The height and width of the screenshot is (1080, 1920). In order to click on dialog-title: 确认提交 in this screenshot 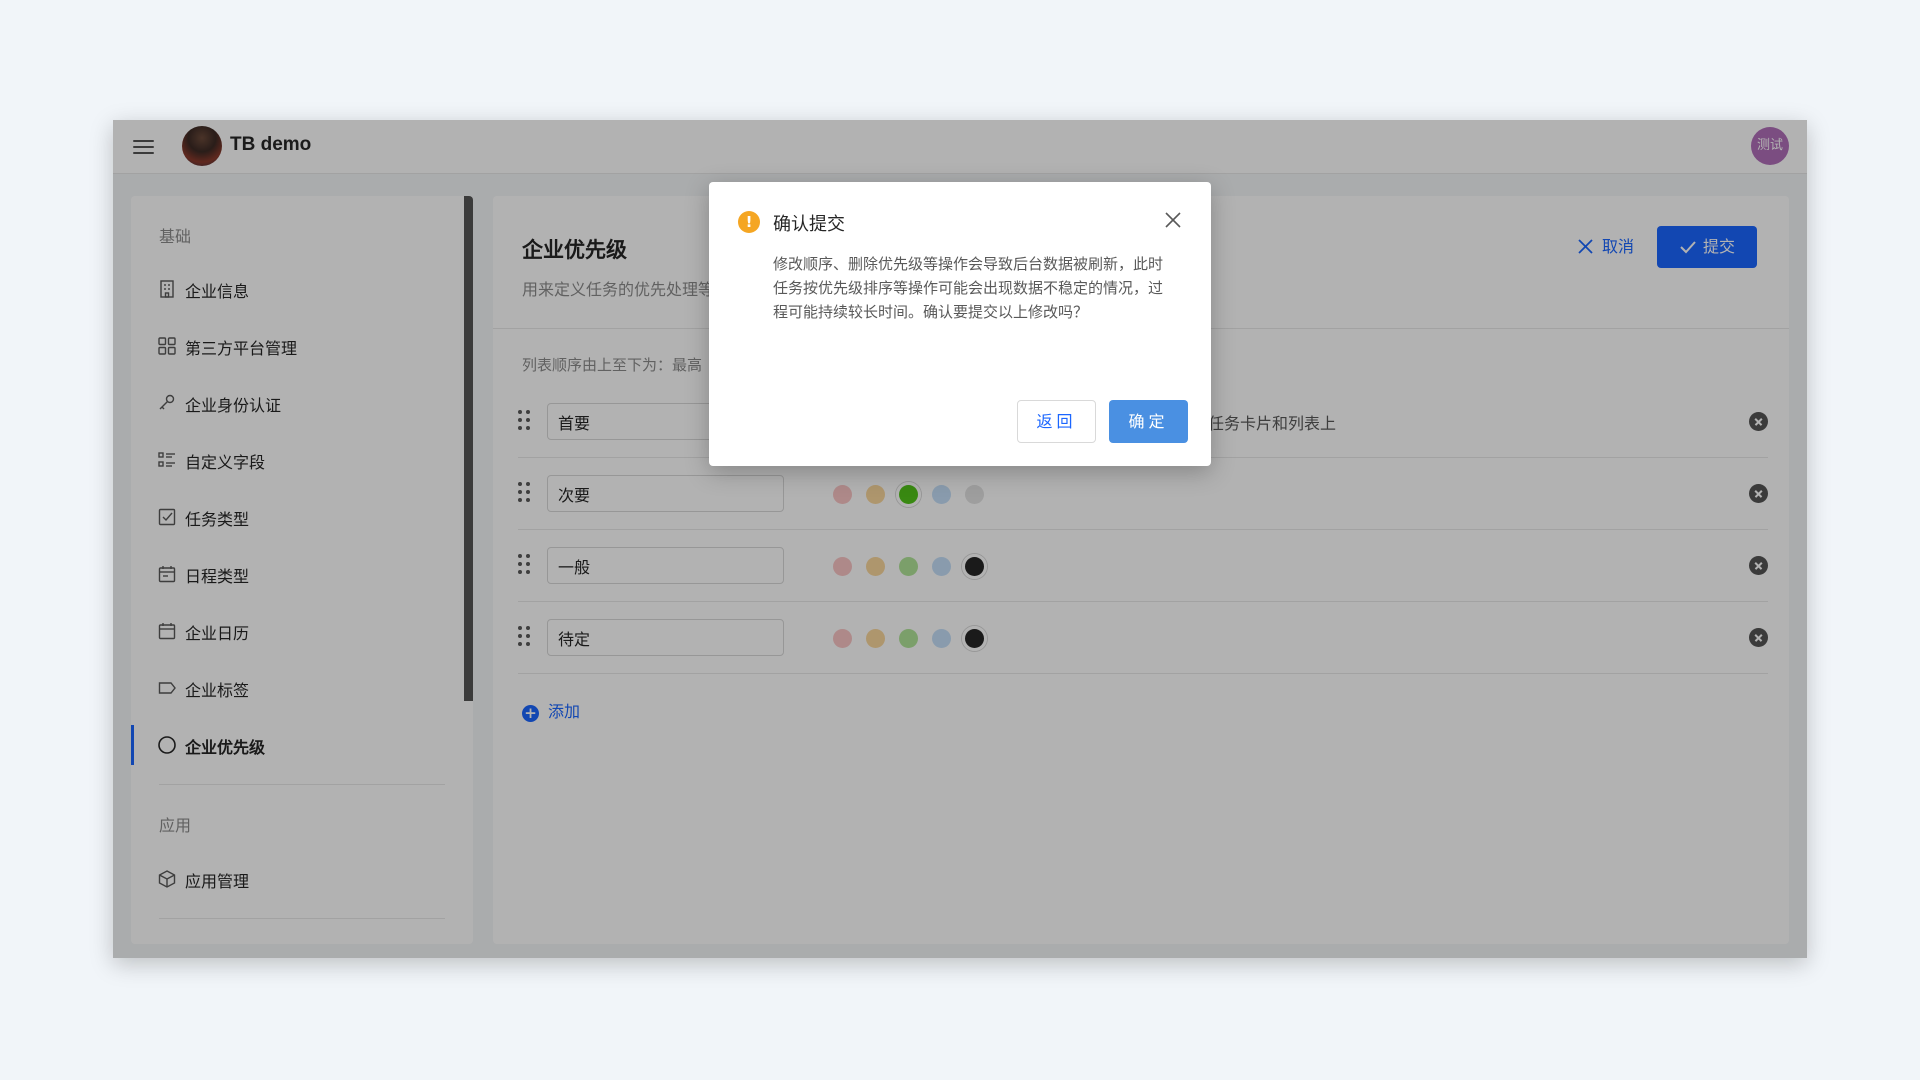, I will do `click(809, 224)`.